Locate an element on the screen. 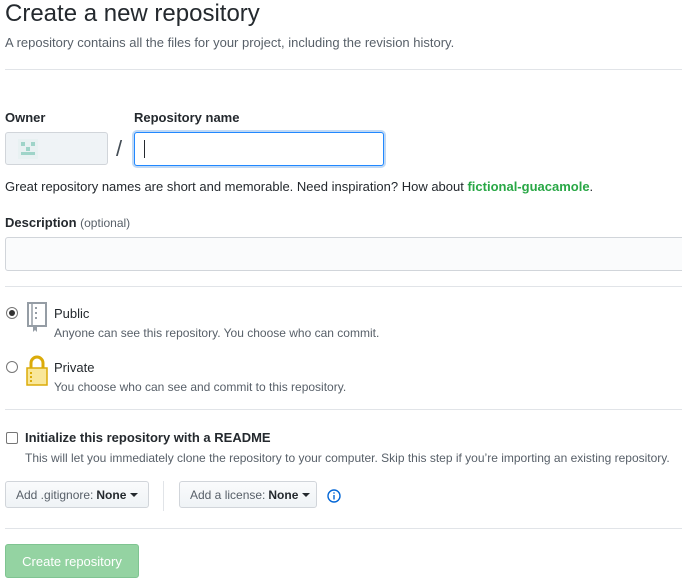  private-radio is located at coordinates (12, 367).